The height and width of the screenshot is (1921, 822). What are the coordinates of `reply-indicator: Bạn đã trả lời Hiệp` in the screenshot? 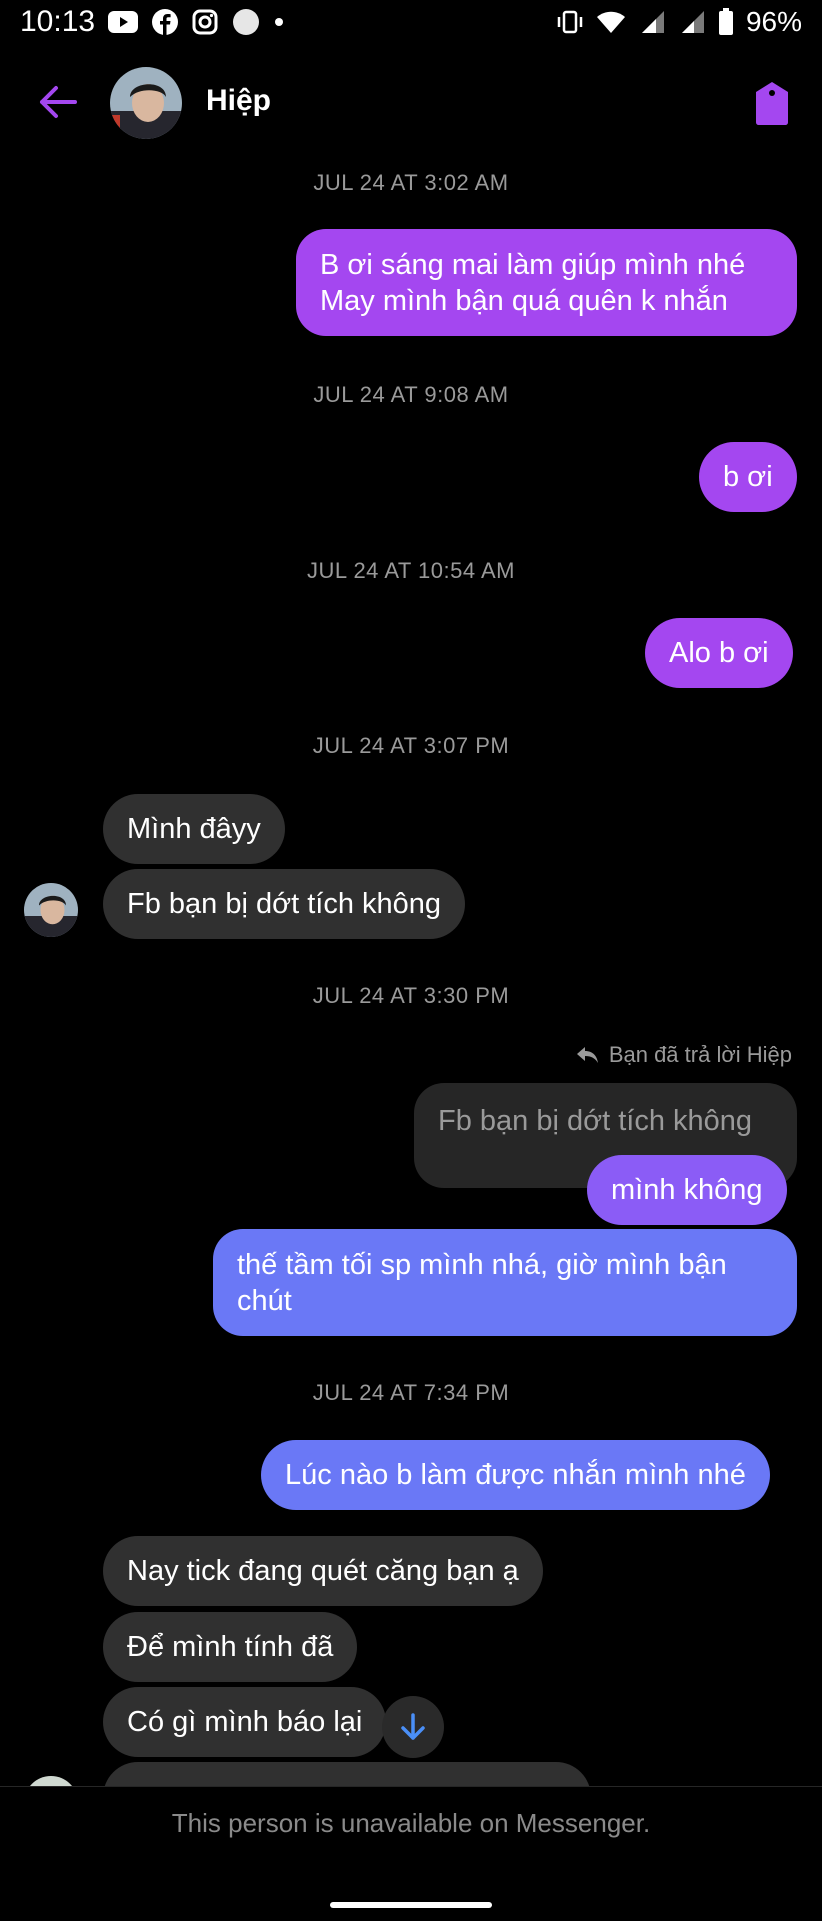 It's located at (683, 1055).